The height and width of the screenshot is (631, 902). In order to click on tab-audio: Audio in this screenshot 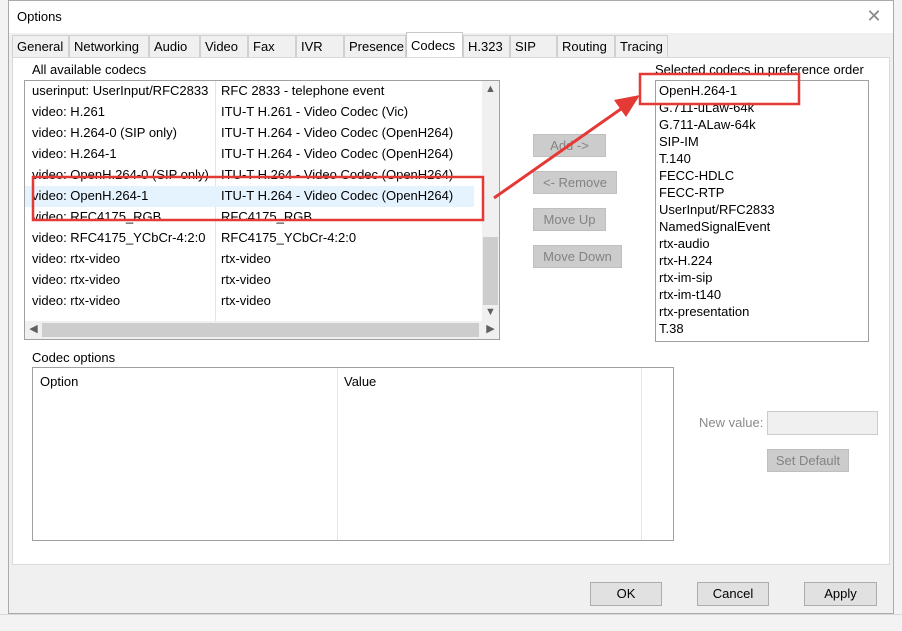, I will do `click(174, 46)`.